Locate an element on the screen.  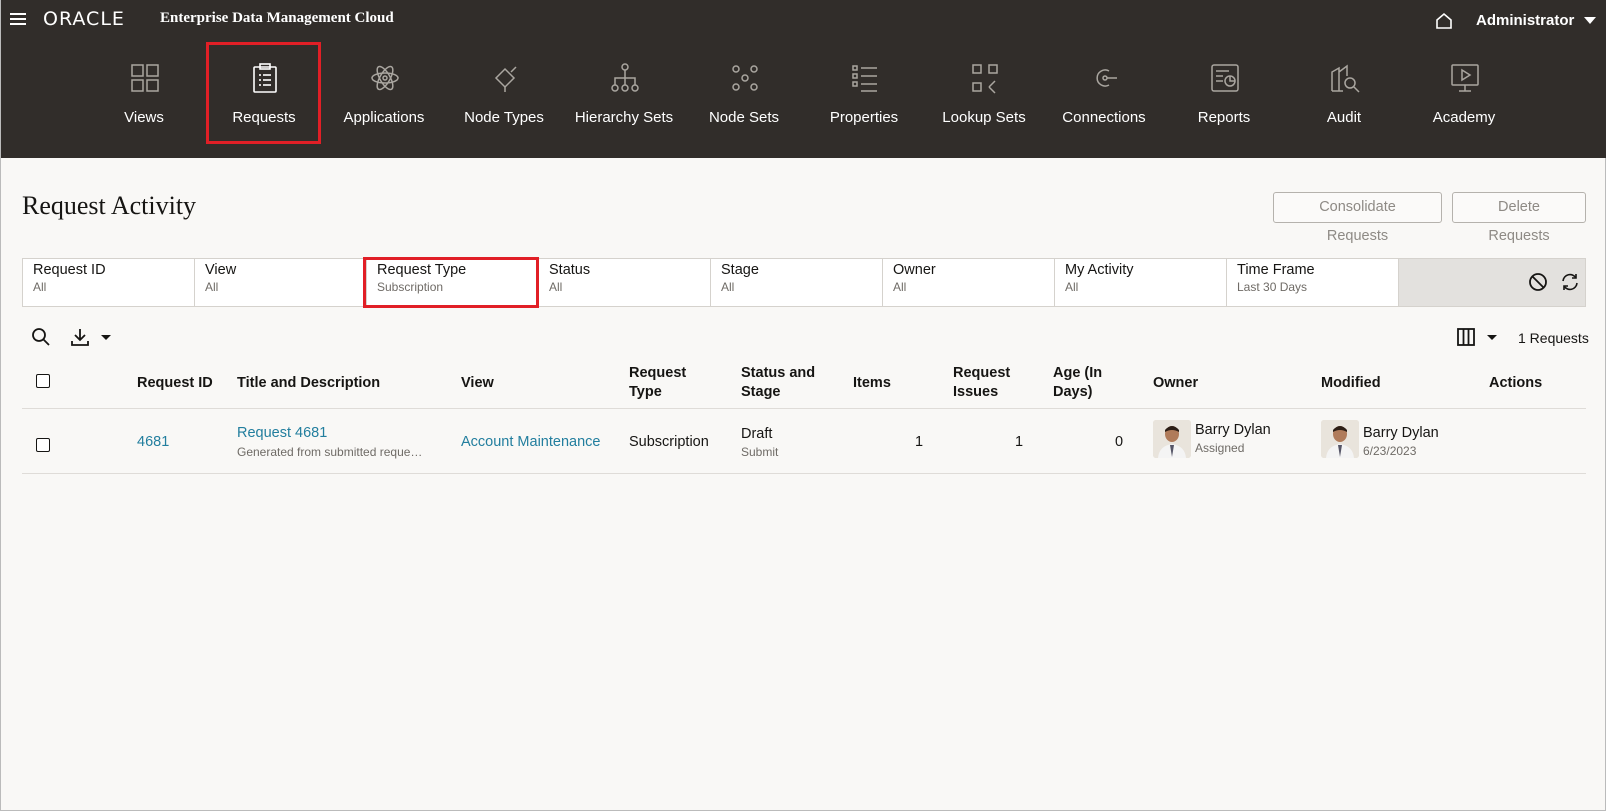
header-divider is located at coordinates (804, 408).